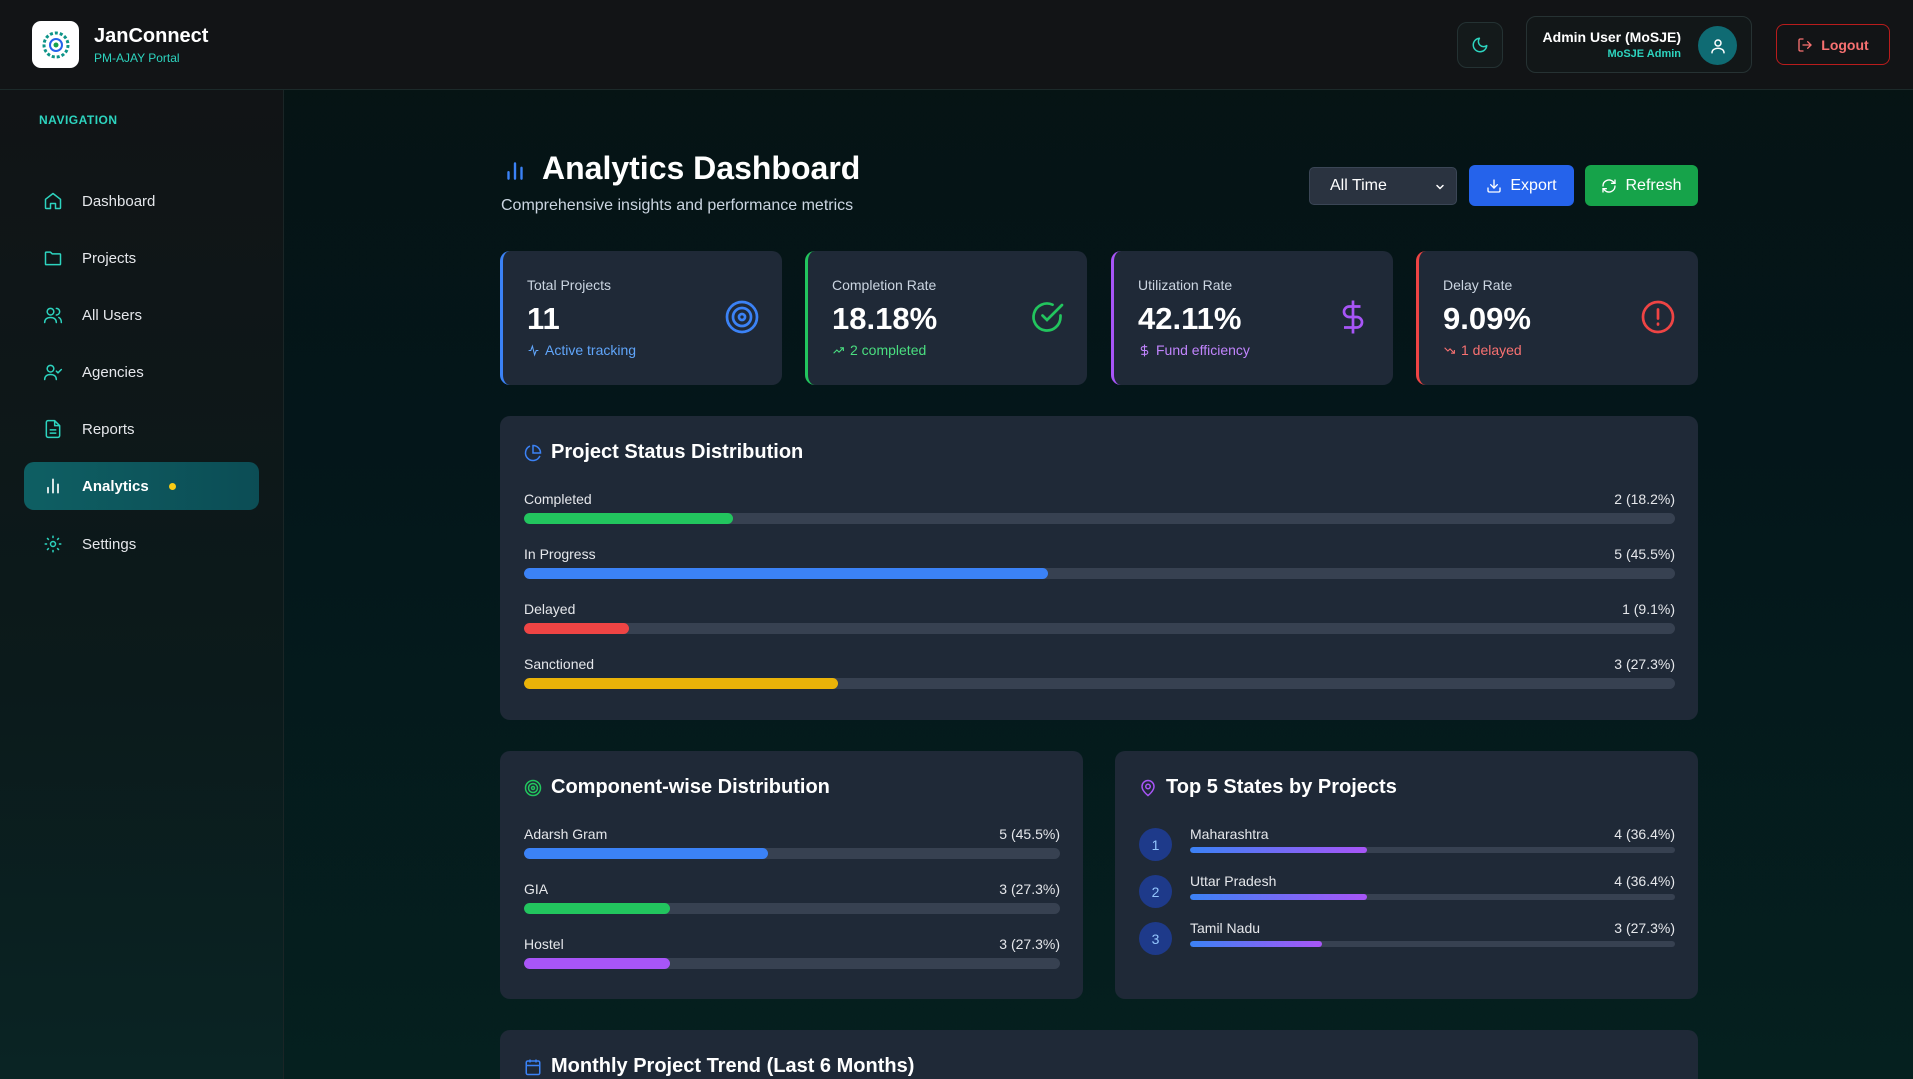  I want to click on sidebar-item-agencies: Agencies, so click(141, 372).